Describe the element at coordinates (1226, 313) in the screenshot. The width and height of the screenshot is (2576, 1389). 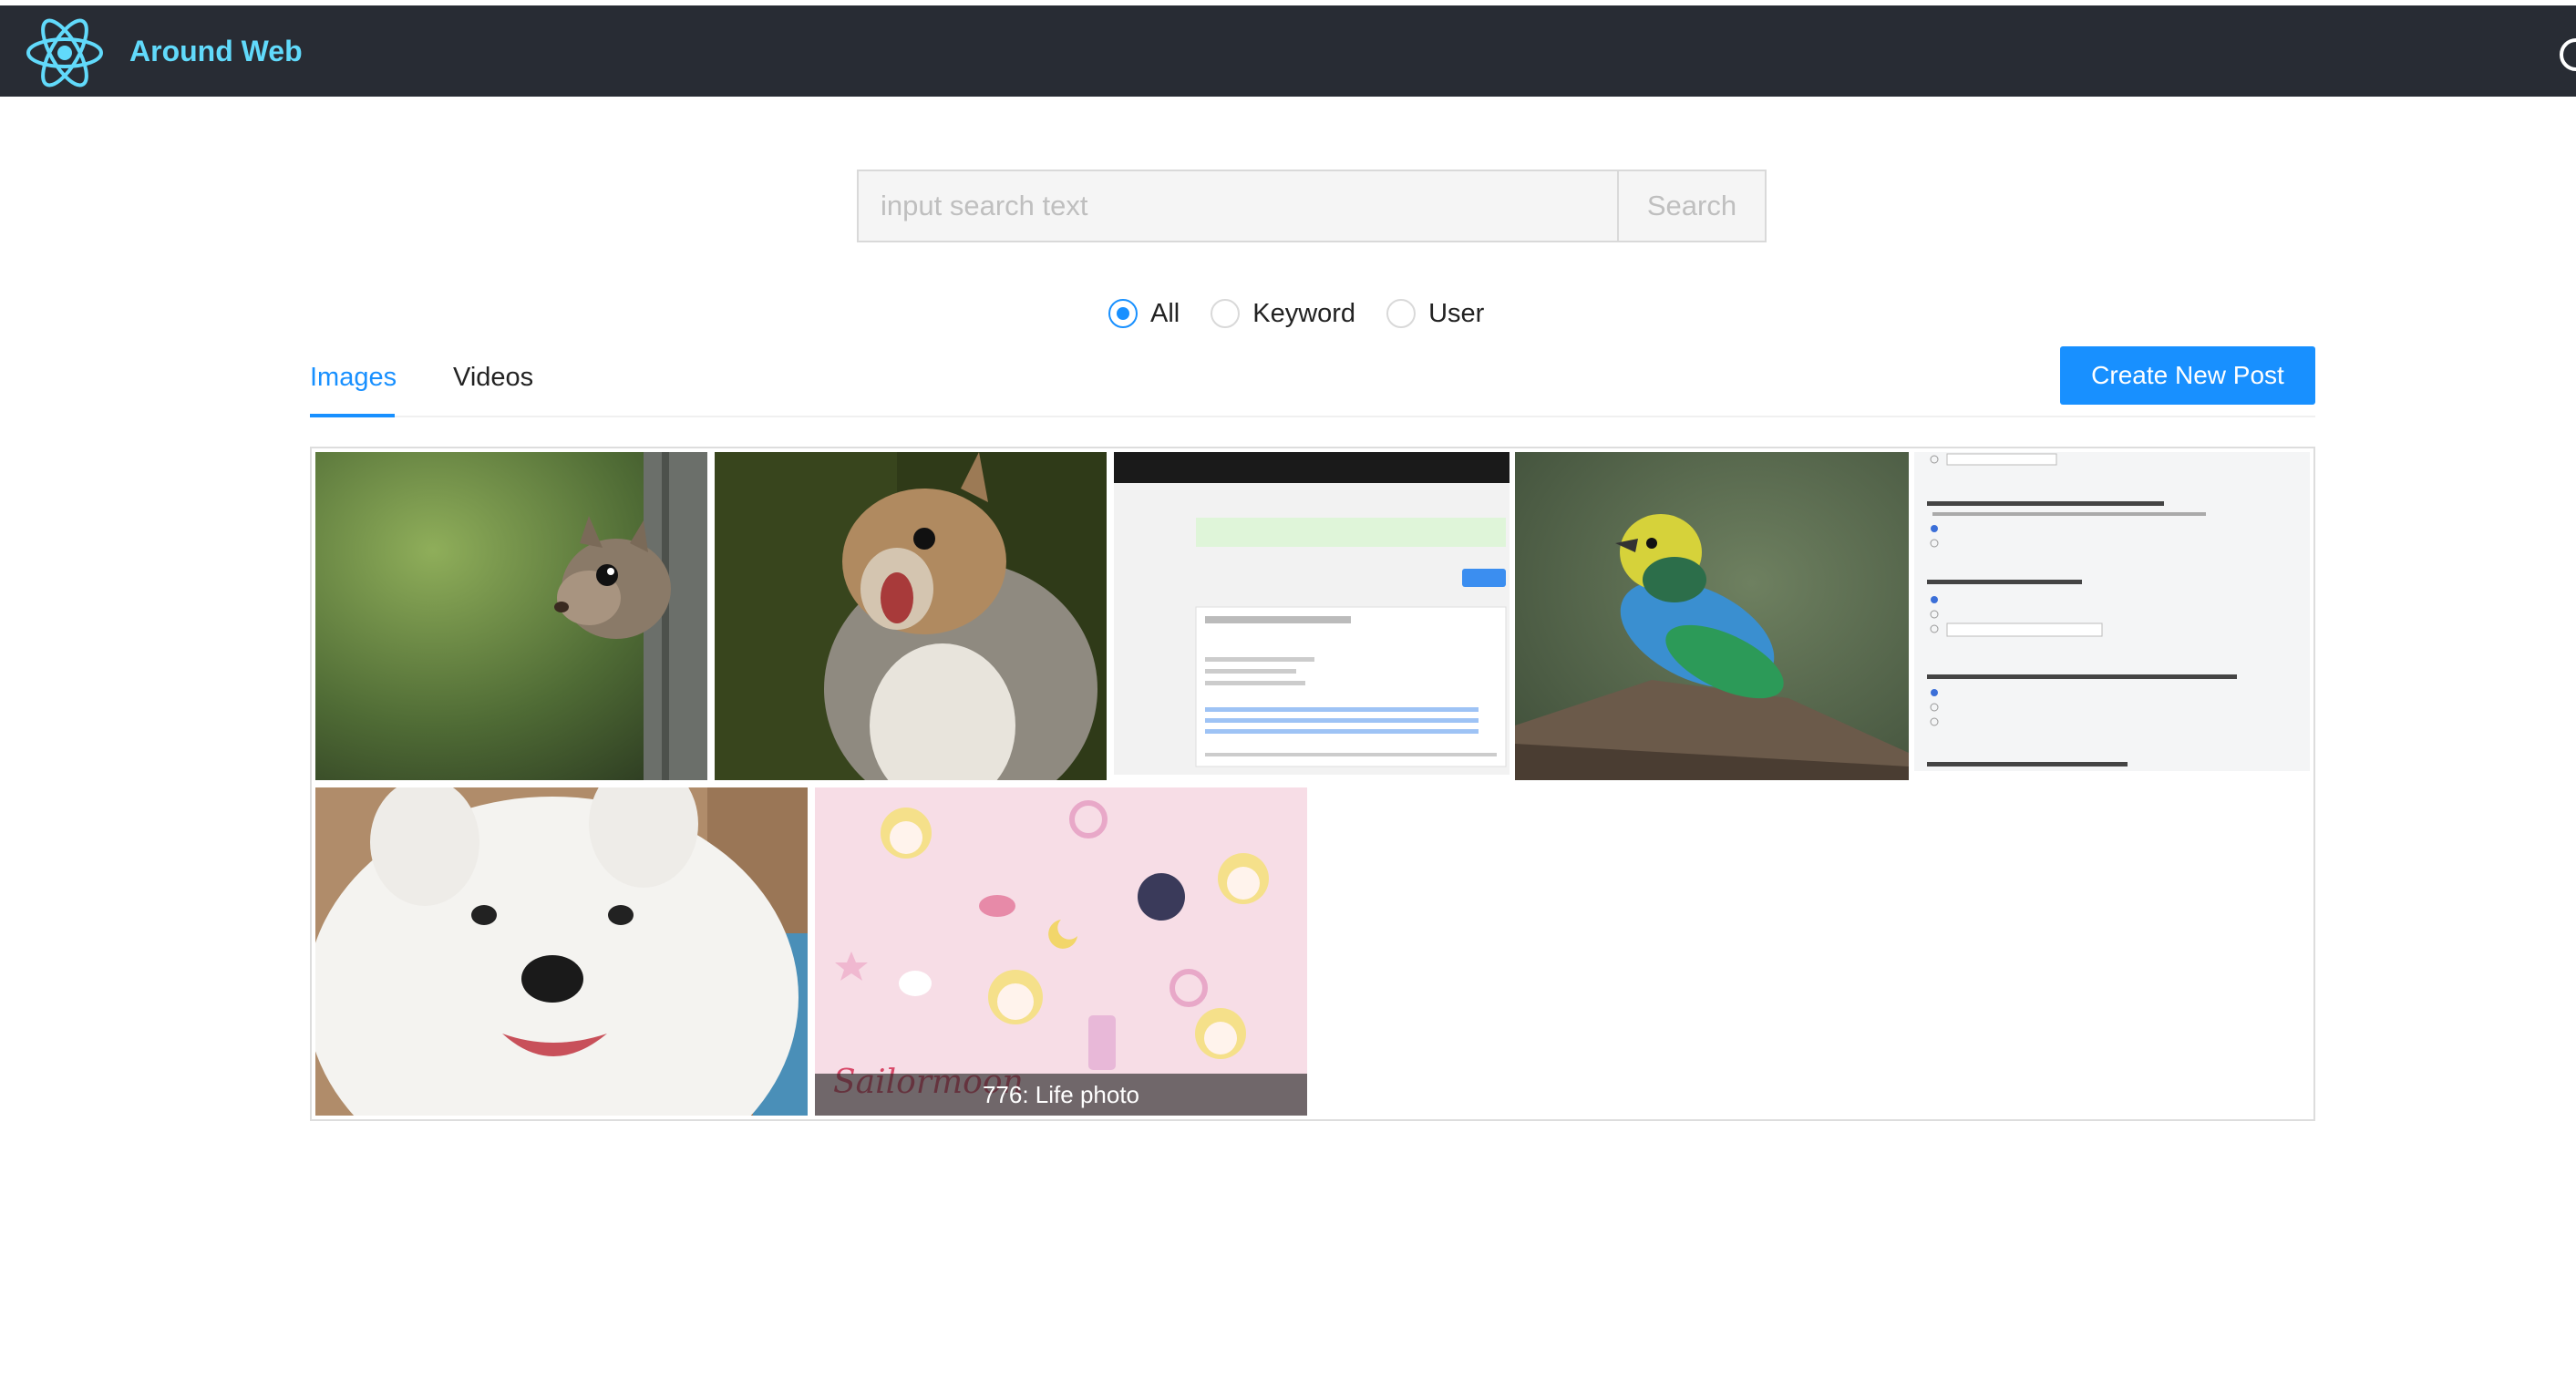
I see `radio-keyword-circle` at that location.